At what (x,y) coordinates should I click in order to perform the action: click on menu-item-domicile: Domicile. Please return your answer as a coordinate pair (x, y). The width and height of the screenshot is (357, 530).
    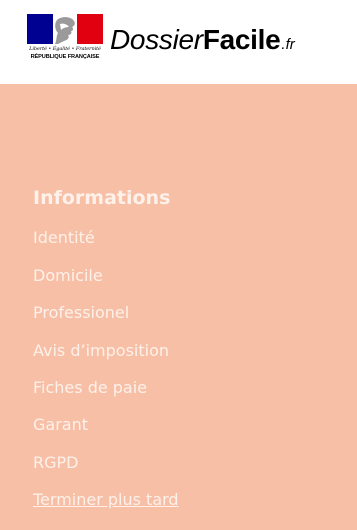
    Looking at the image, I should click on (68, 275).